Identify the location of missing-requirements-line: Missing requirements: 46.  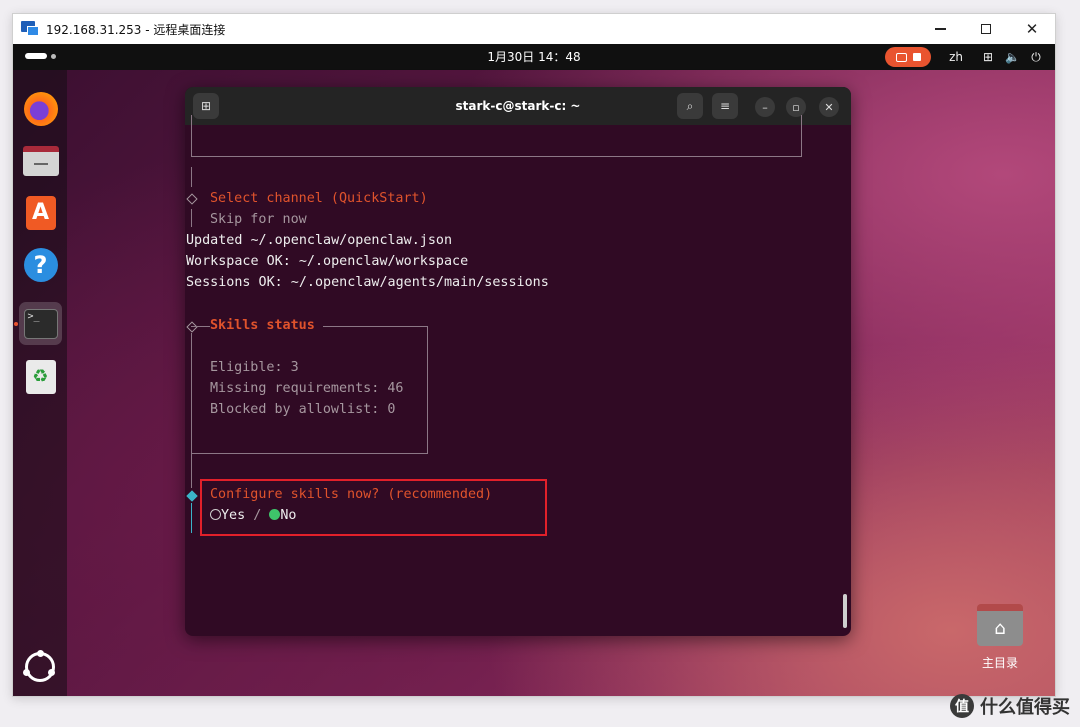
(307, 388).